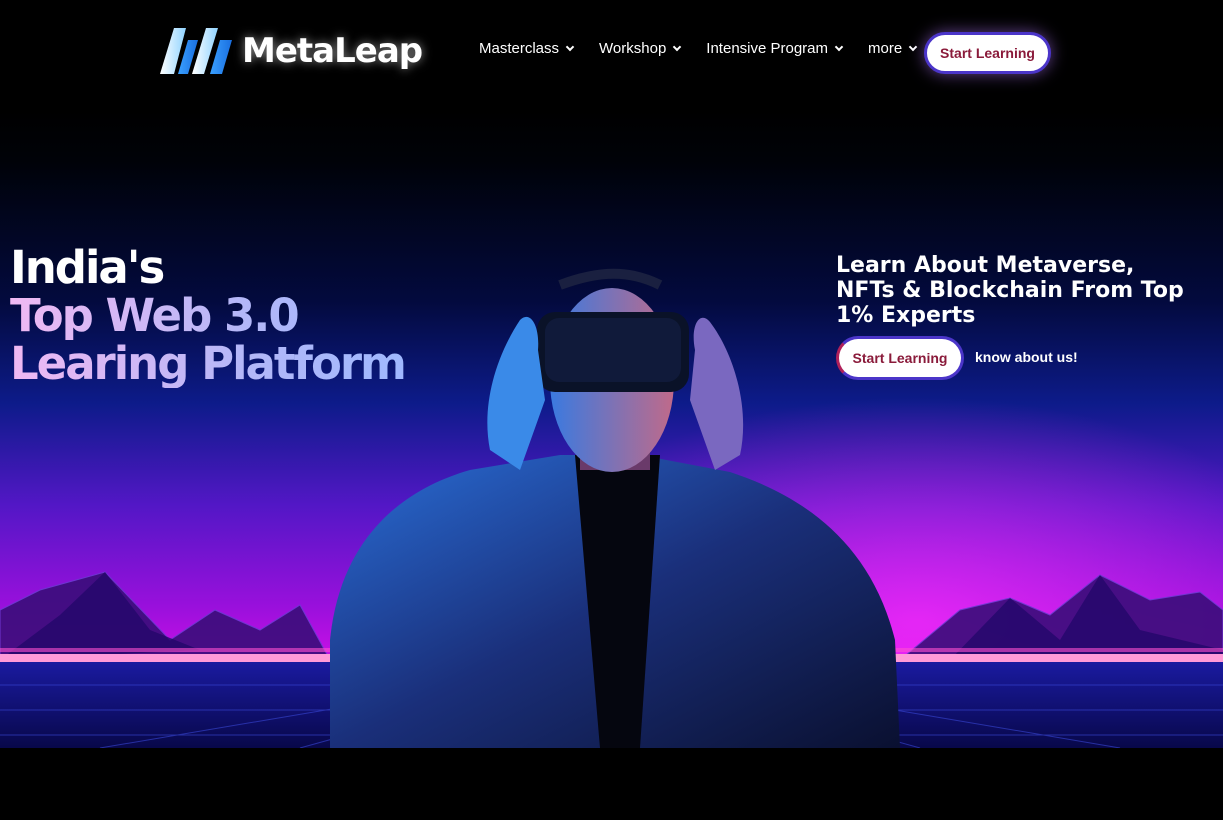 This screenshot has height=820, width=1223. Describe the element at coordinates (900, 358) in the screenshot. I see `hero-start-learning-button: Start Learning` at that location.